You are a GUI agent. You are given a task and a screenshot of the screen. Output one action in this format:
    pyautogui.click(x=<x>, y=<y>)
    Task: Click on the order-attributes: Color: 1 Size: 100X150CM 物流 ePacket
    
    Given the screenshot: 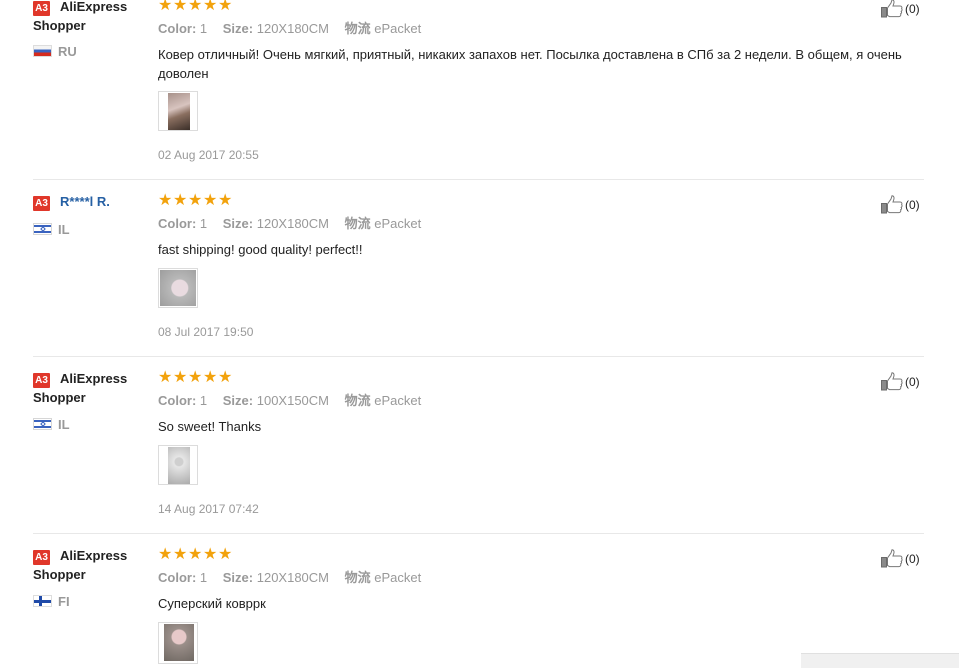 What is the action you would take?
    pyautogui.click(x=289, y=401)
    